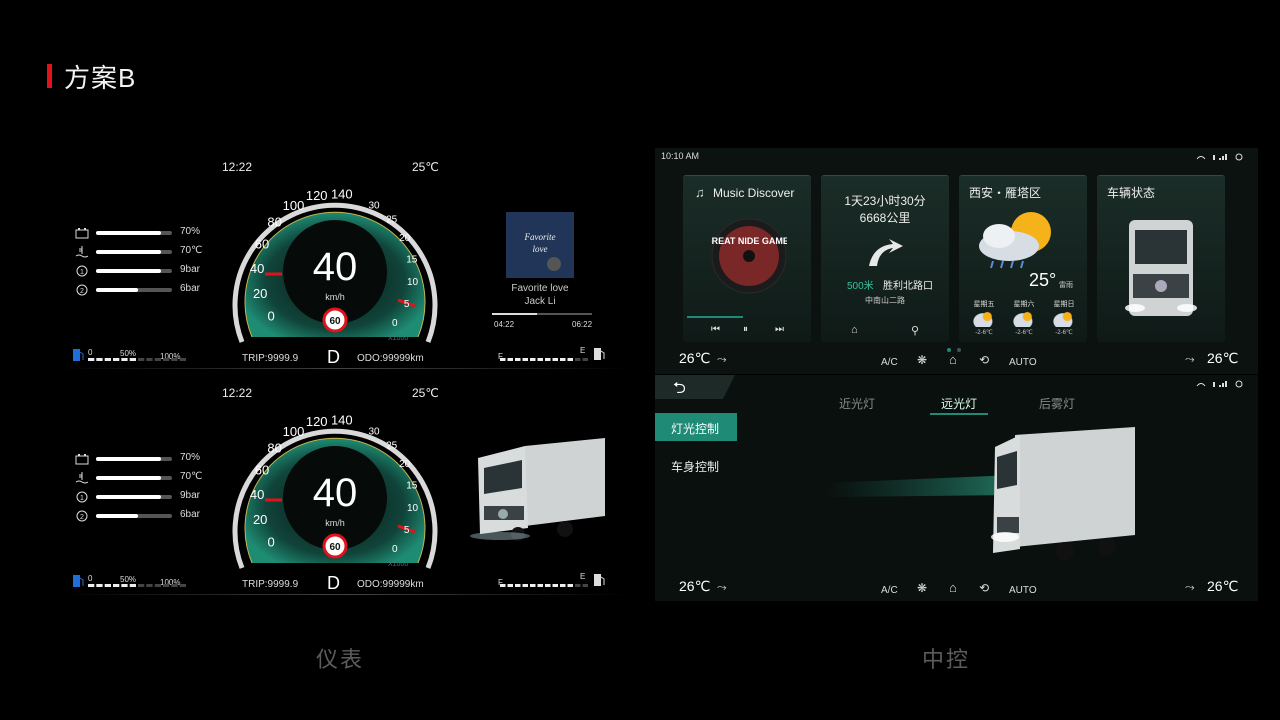 This screenshot has height=720, width=1280. I want to click on speed-tick-label: 120, so click(317, 421).